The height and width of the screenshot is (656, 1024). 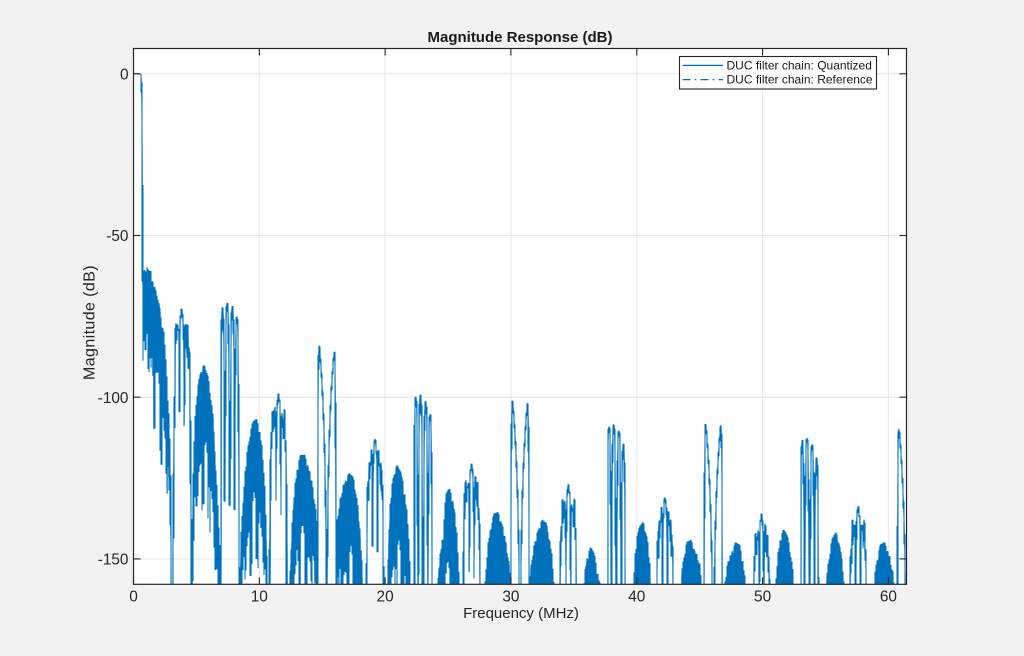 I want to click on svg-text: -100, so click(x=113, y=398).